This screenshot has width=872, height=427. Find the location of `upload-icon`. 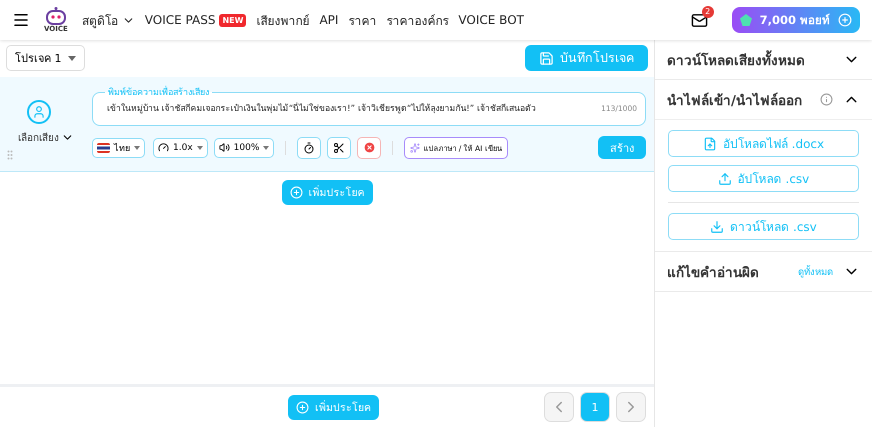

upload-icon is located at coordinates (725, 179).